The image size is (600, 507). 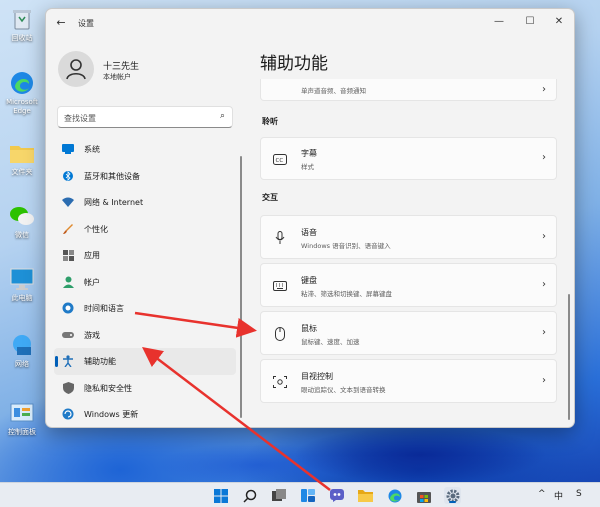 What do you see at coordinates (145, 229) in the screenshot?
I see `sidebar-item-personalization: 个性化` at bounding box center [145, 229].